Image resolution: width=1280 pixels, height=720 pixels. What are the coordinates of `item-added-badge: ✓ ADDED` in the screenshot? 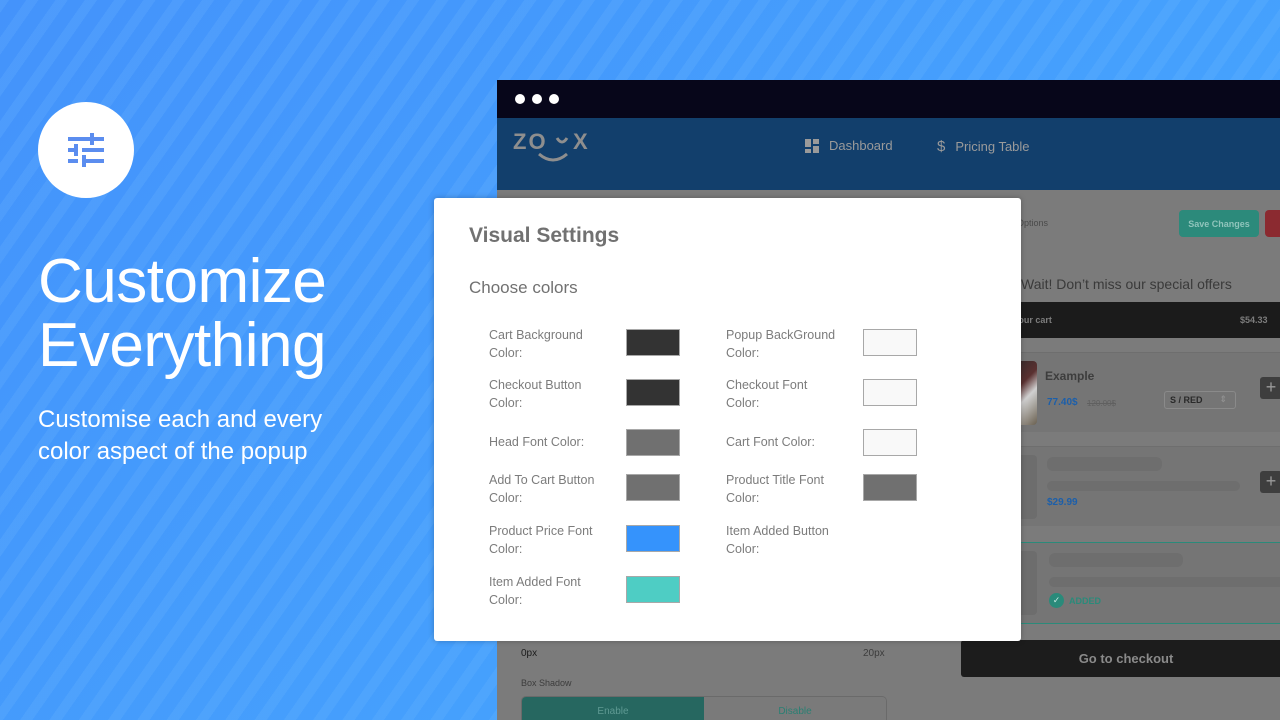 It's located at (1075, 600).